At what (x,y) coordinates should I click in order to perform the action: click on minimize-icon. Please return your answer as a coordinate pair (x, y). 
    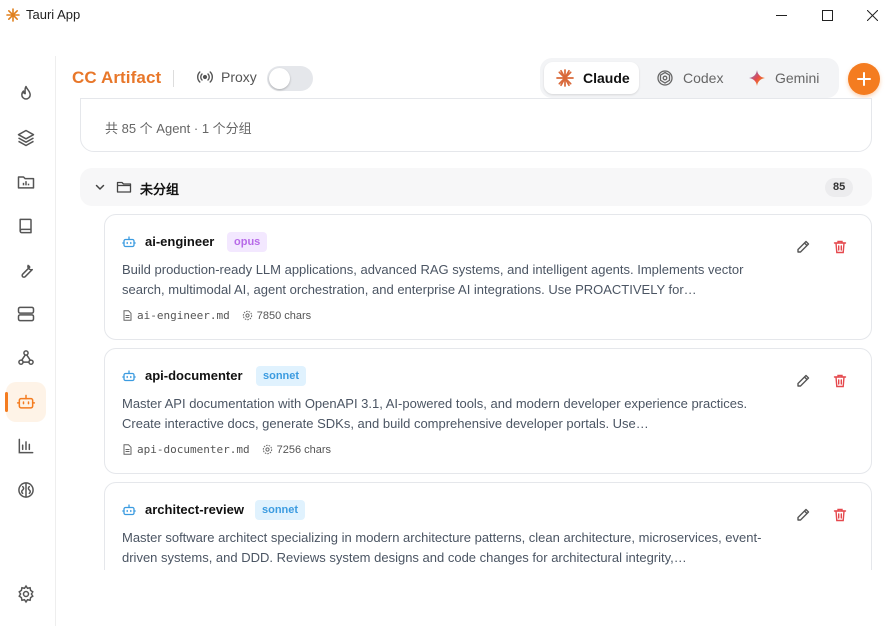
    Looking at the image, I should click on (781, 15).